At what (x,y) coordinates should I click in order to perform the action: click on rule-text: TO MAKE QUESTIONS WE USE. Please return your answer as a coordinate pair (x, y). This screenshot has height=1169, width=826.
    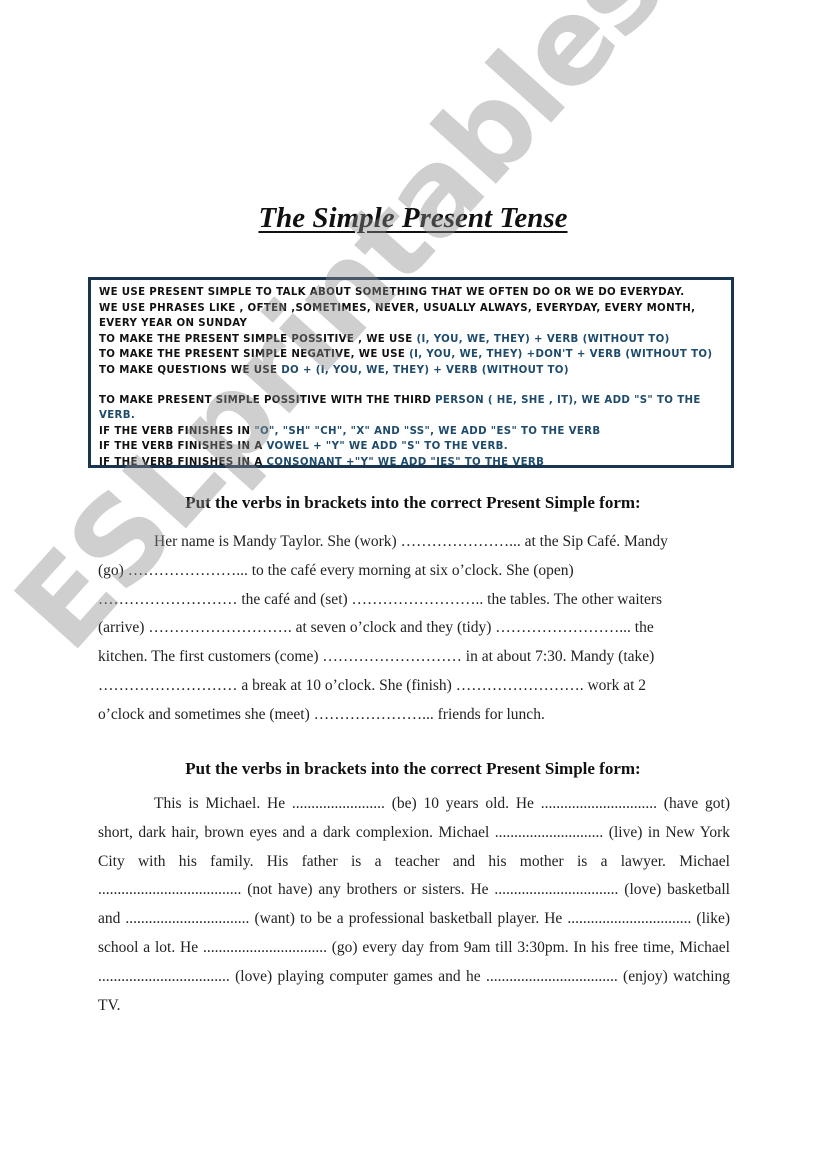
    Looking at the image, I should click on (190, 370).